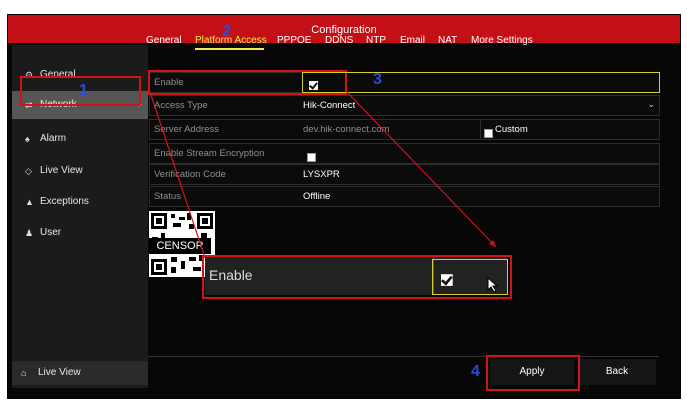 This screenshot has height=403, width=687. What do you see at coordinates (475, 371) in the screenshot?
I see `annotation-number-4: 4` at bounding box center [475, 371].